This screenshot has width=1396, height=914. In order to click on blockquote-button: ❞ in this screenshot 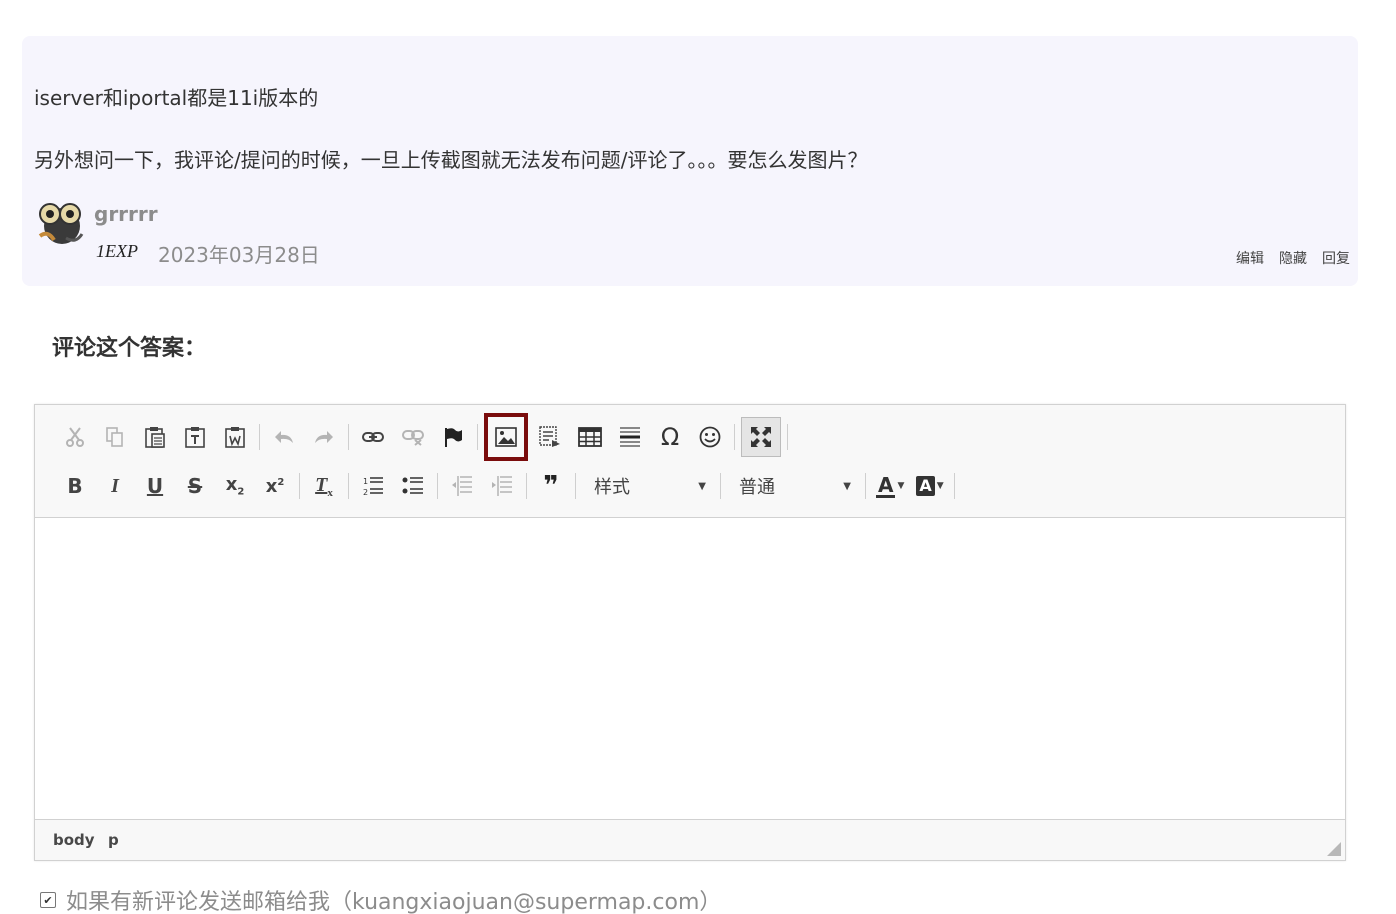, I will do `click(551, 486)`.